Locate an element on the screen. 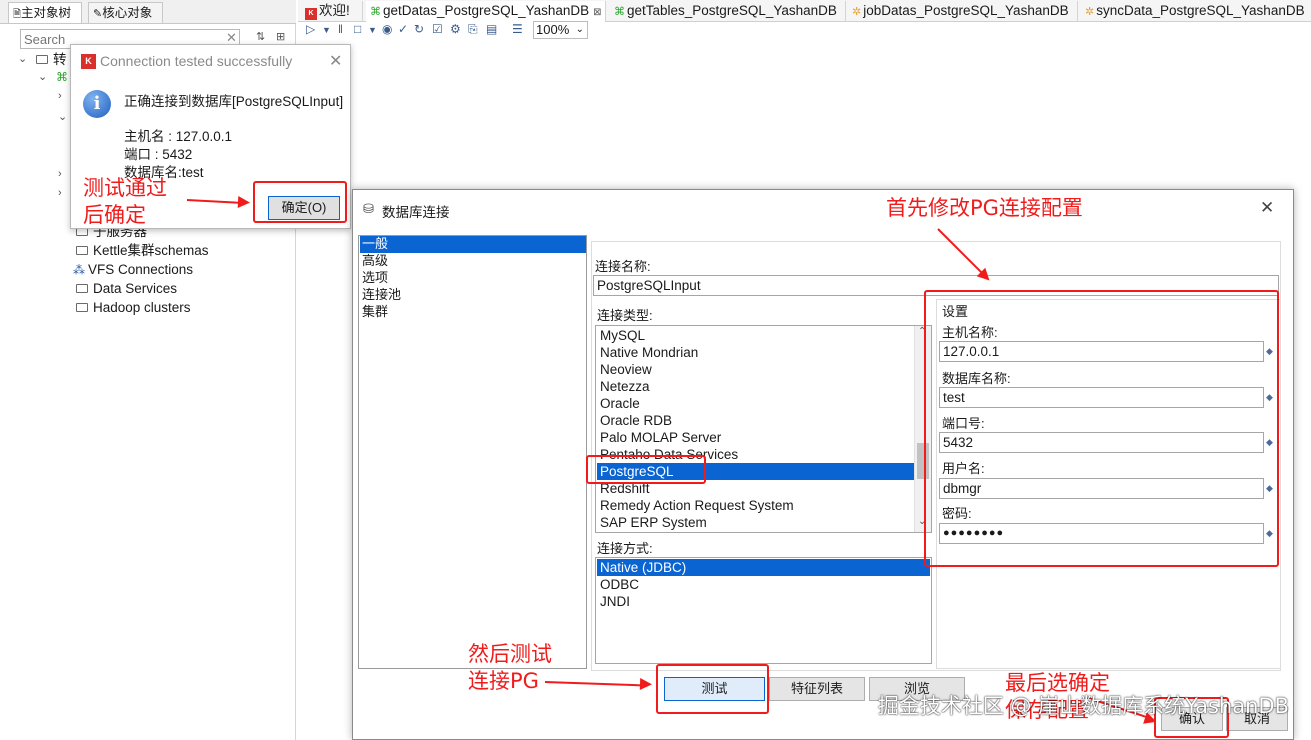  list-item: JNDI is located at coordinates (755, 601).